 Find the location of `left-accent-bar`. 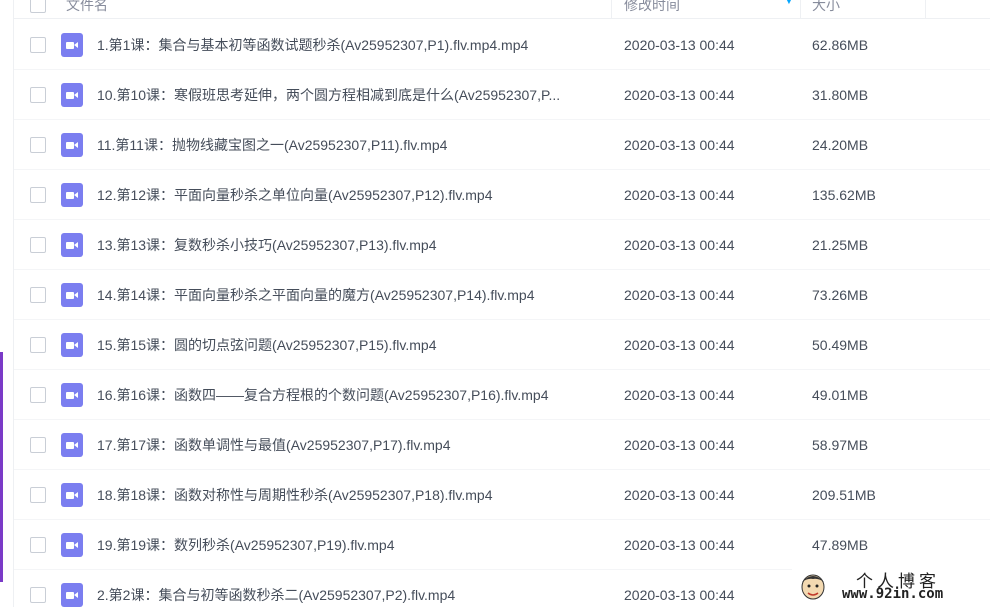

left-accent-bar is located at coordinates (1, 467).